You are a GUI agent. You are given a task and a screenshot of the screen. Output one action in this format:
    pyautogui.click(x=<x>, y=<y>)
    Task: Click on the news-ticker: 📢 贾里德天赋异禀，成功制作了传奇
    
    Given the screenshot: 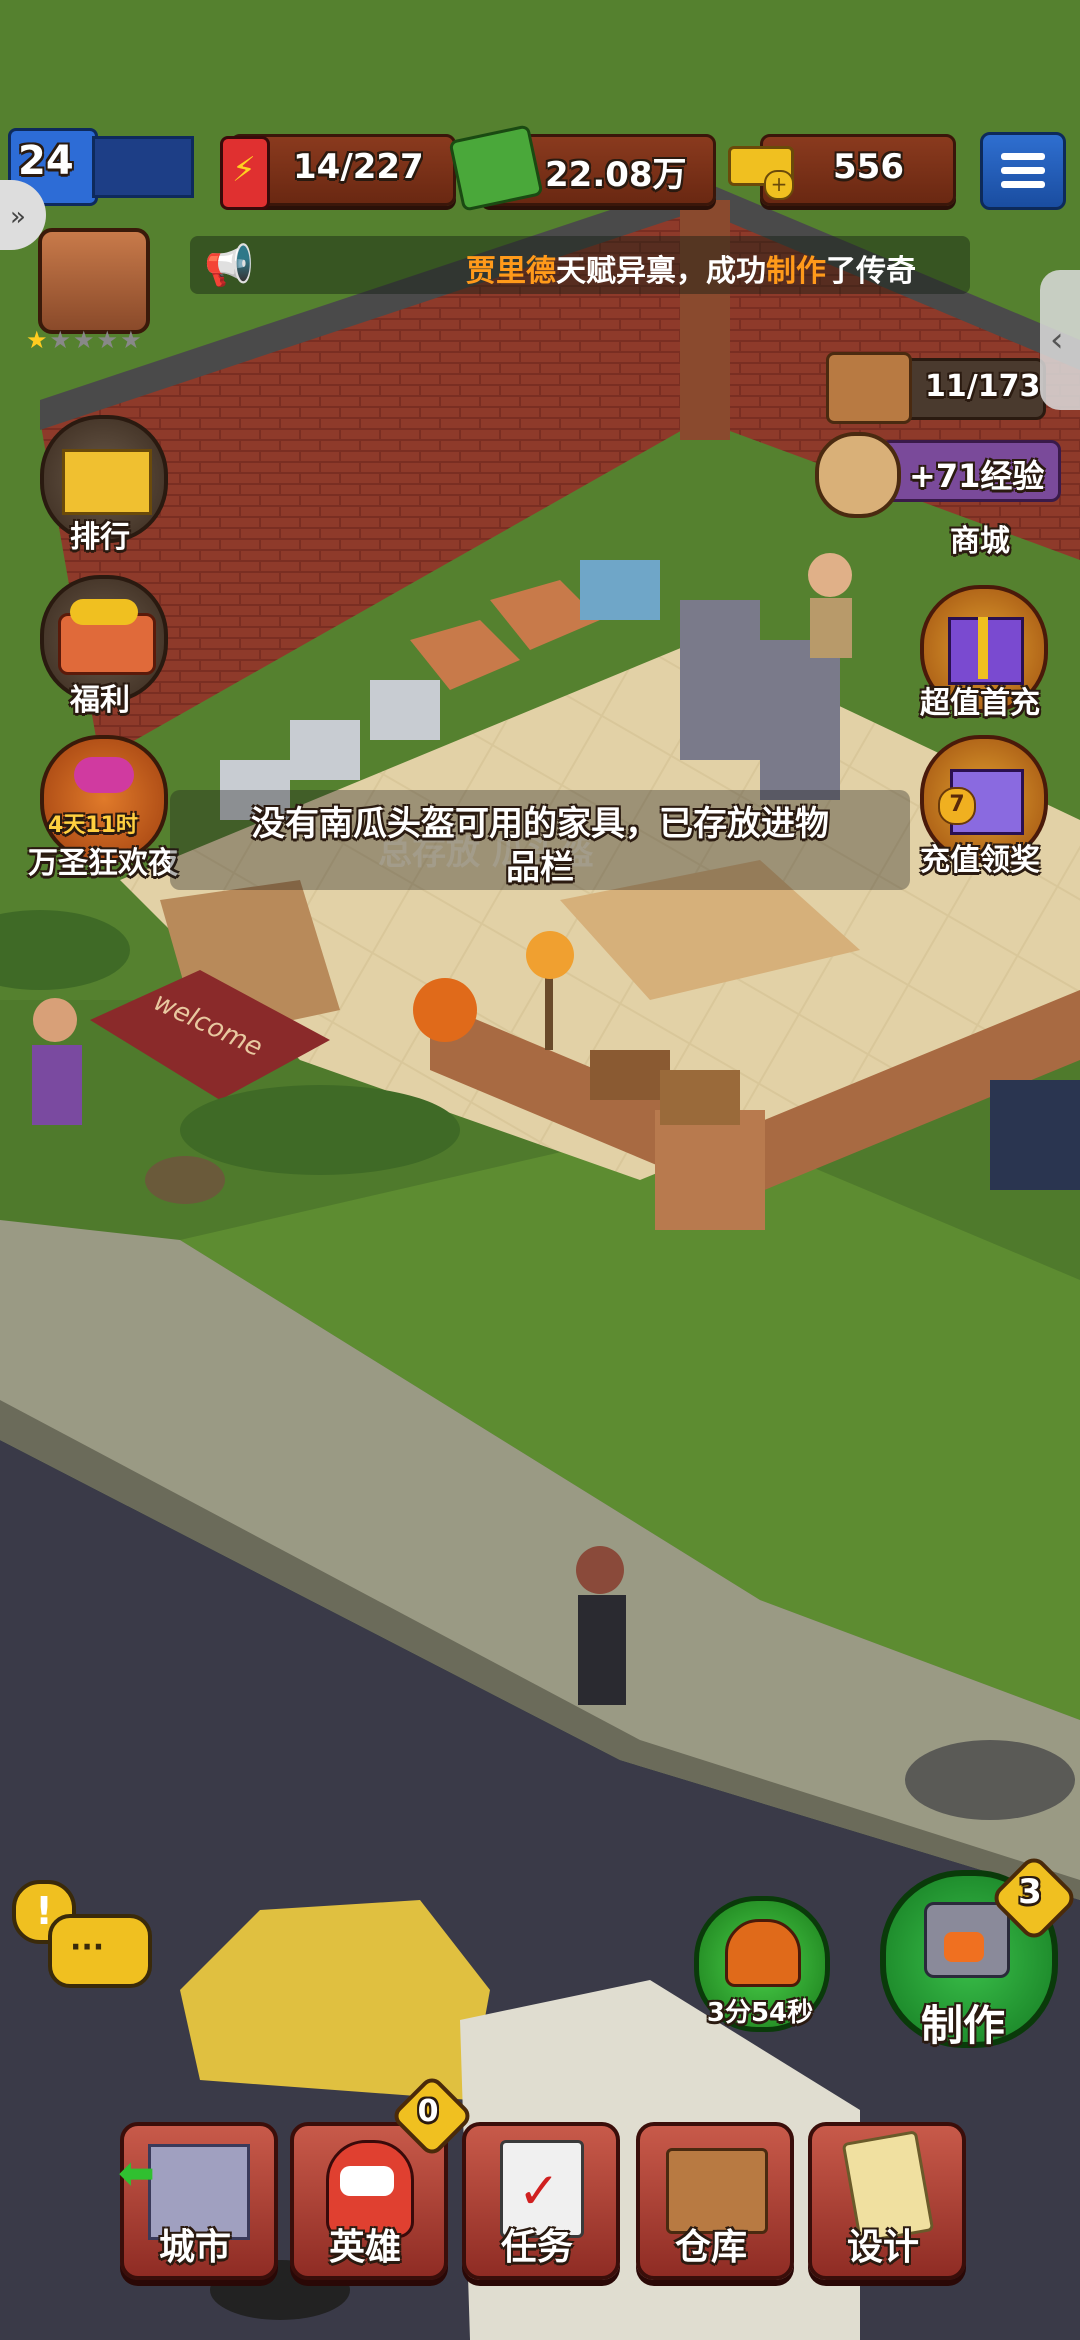 What is the action you would take?
    pyautogui.click(x=580, y=265)
    